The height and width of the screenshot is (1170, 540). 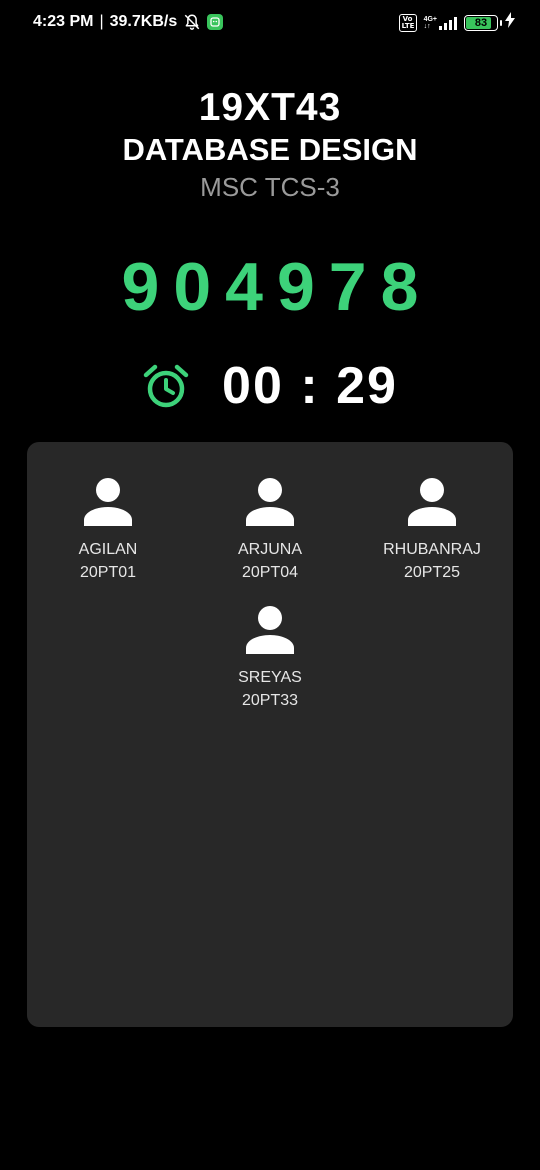 I want to click on timer-value: 00 : 29, so click(x=310, y=386).